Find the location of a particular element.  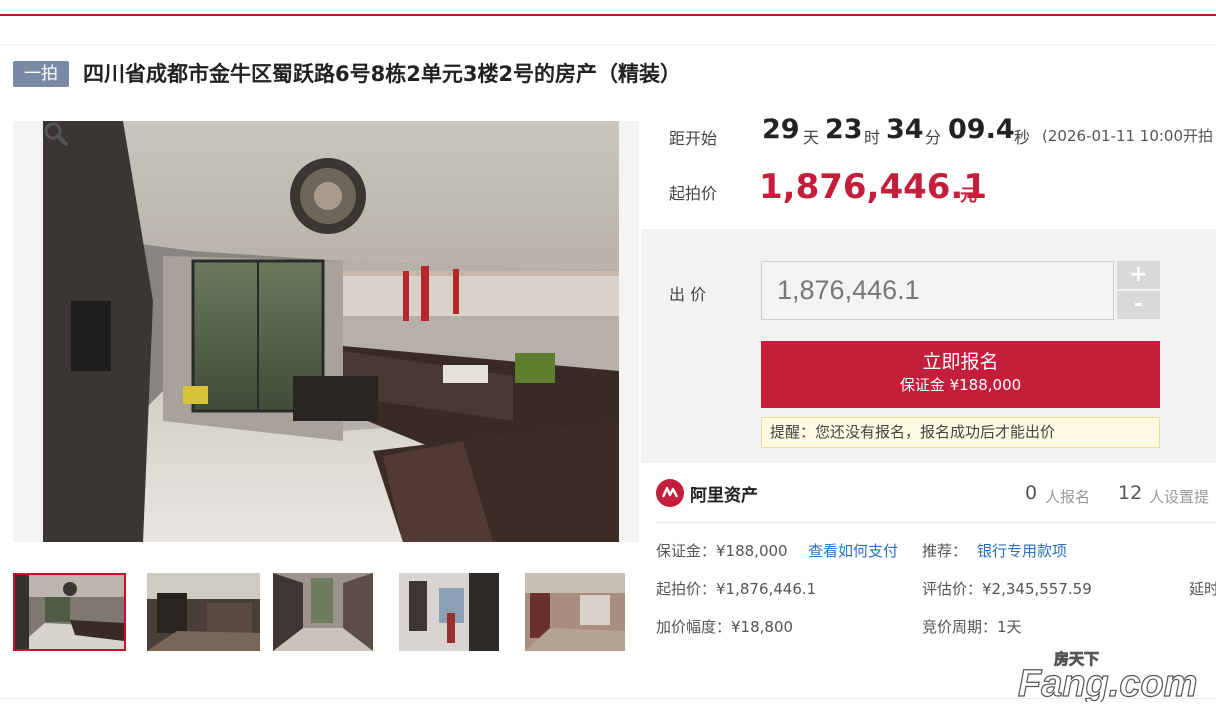

increase-bid-button: + is located at coordinates (1138, 275).